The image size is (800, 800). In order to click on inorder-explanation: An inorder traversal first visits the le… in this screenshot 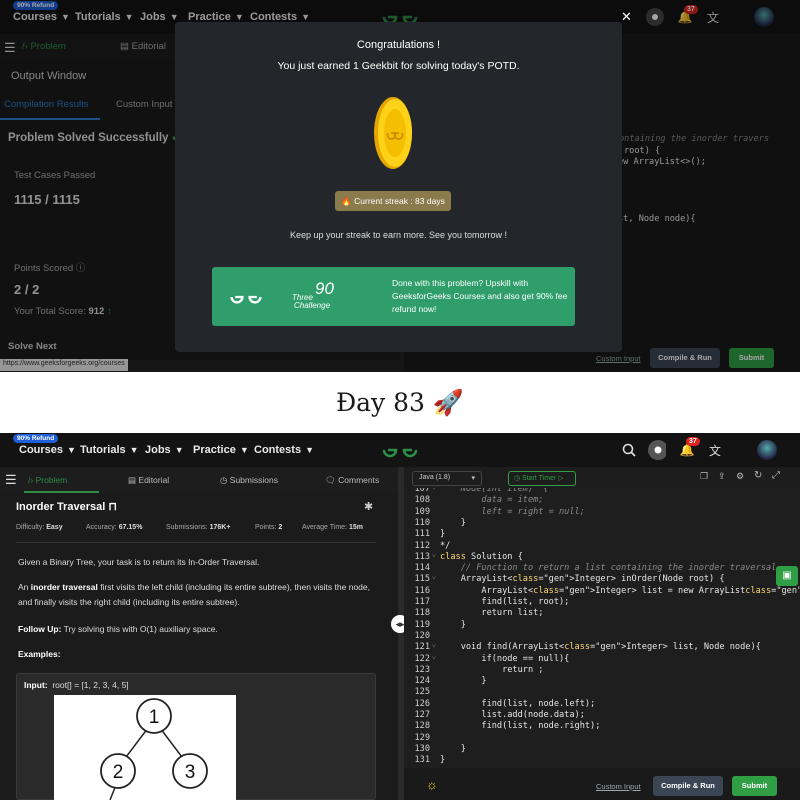, I will do `click(194, 594)`.